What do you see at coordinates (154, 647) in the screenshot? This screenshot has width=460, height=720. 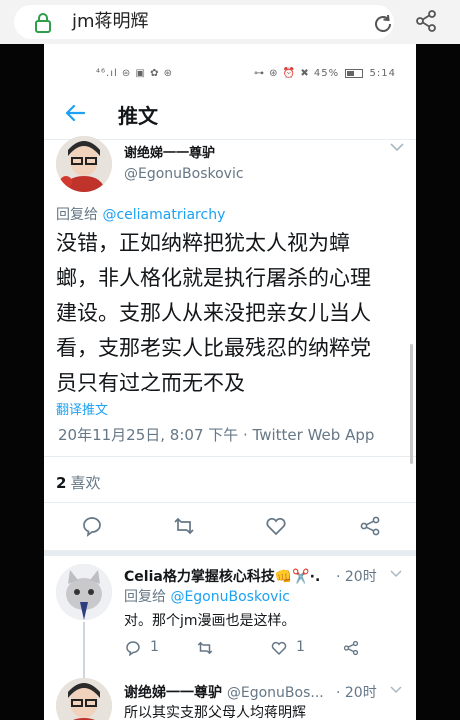 I see `reply-count: 1` at bounding box center [154, 647].